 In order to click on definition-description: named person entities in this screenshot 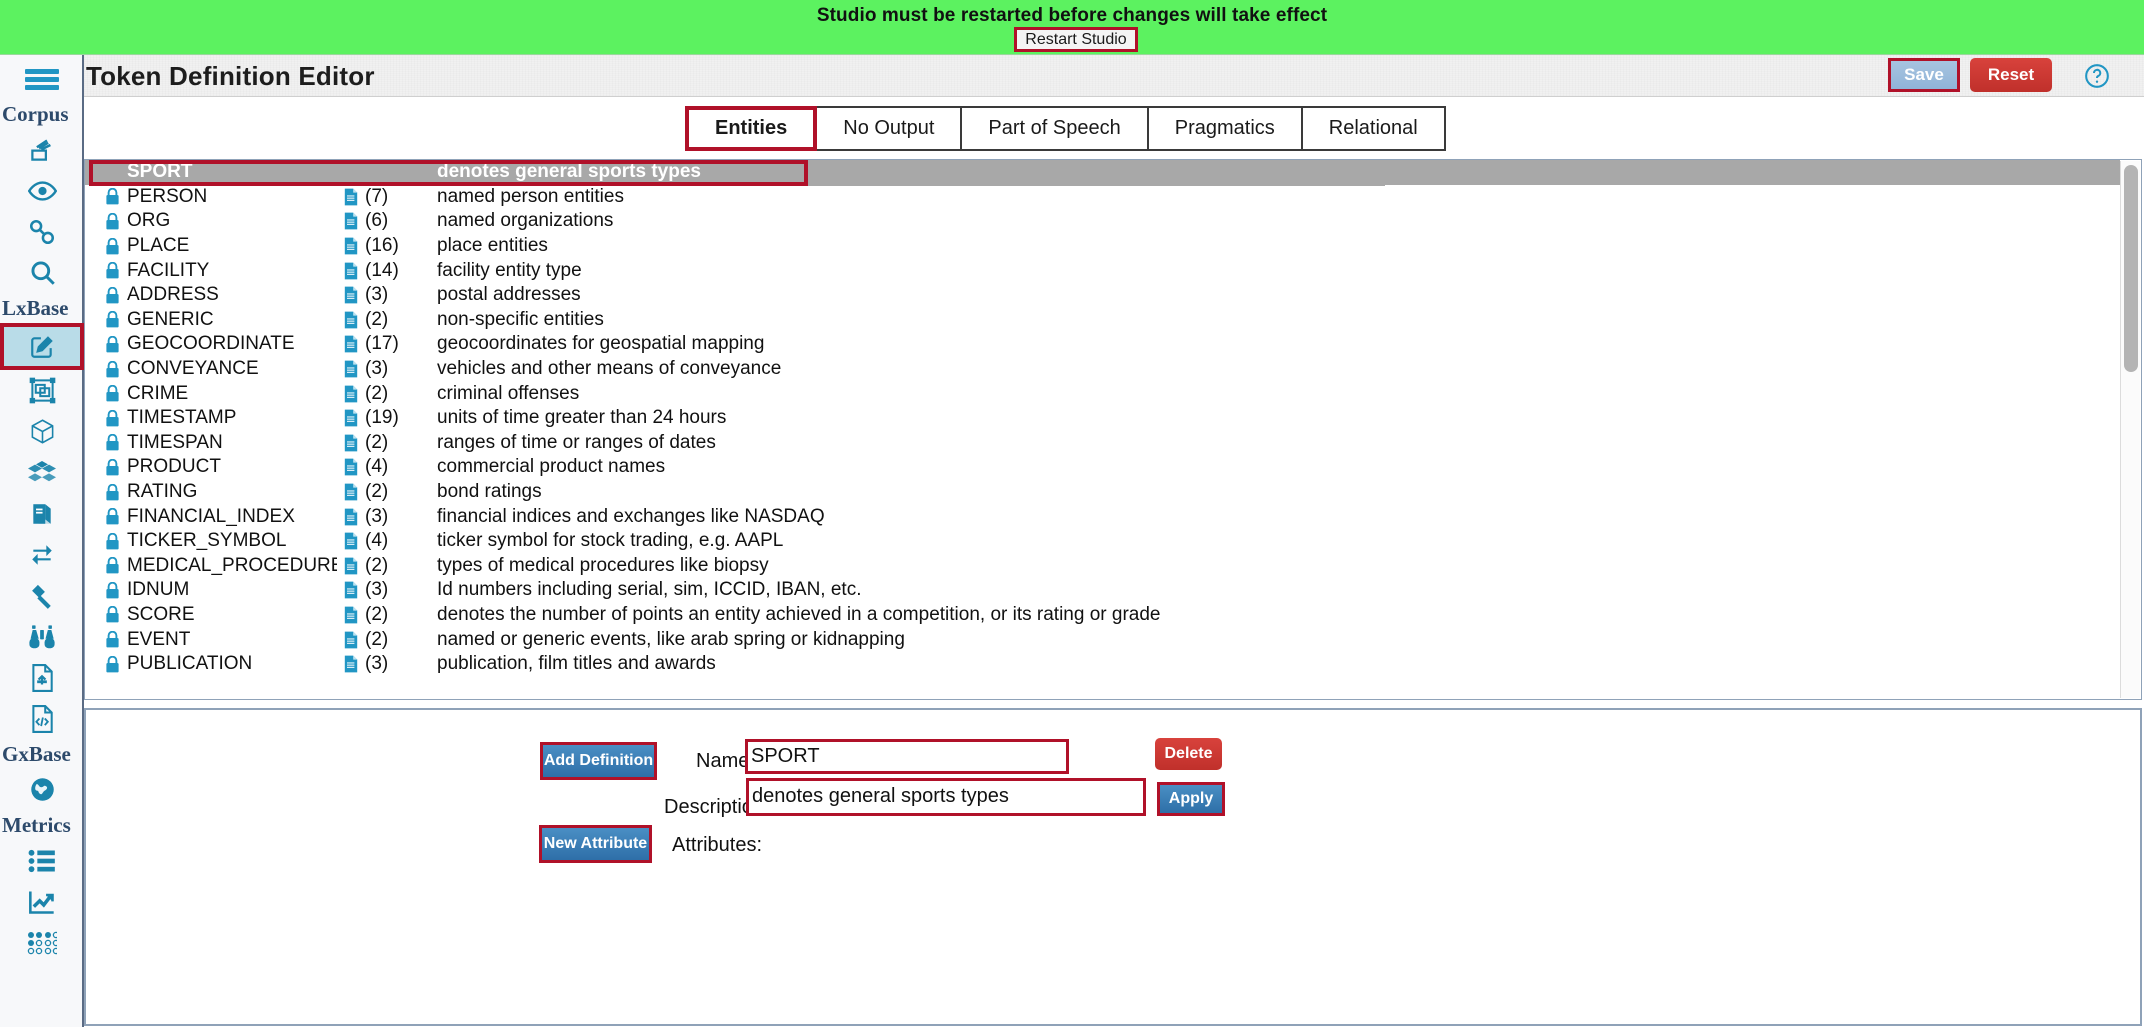, I will do `click(530, 196)`.